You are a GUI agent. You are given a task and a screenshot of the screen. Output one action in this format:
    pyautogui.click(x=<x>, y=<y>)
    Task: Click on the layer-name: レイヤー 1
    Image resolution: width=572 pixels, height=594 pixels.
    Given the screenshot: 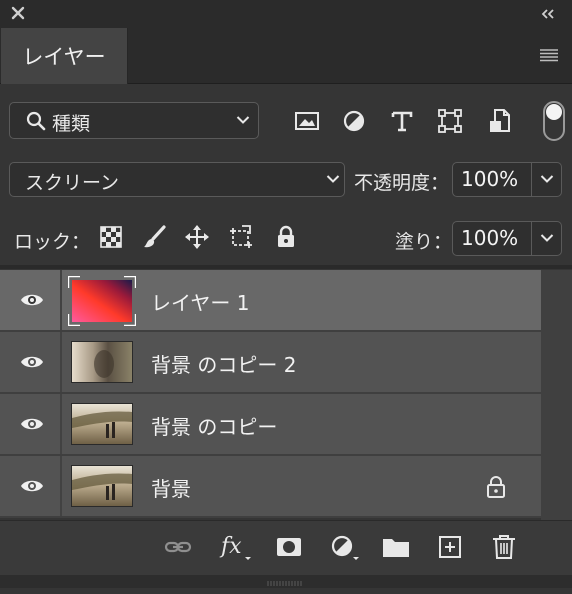 What is the action you would take?
    pyautogui.click(x=200, y=303)
    